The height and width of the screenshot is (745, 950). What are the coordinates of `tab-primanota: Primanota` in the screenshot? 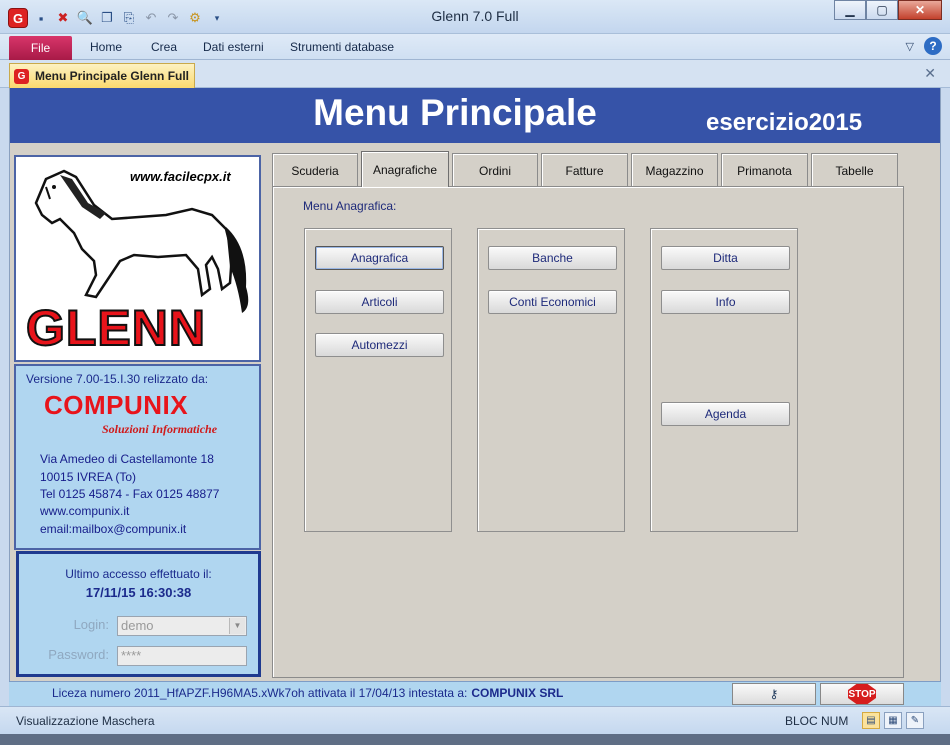 It's located at (764, 170).